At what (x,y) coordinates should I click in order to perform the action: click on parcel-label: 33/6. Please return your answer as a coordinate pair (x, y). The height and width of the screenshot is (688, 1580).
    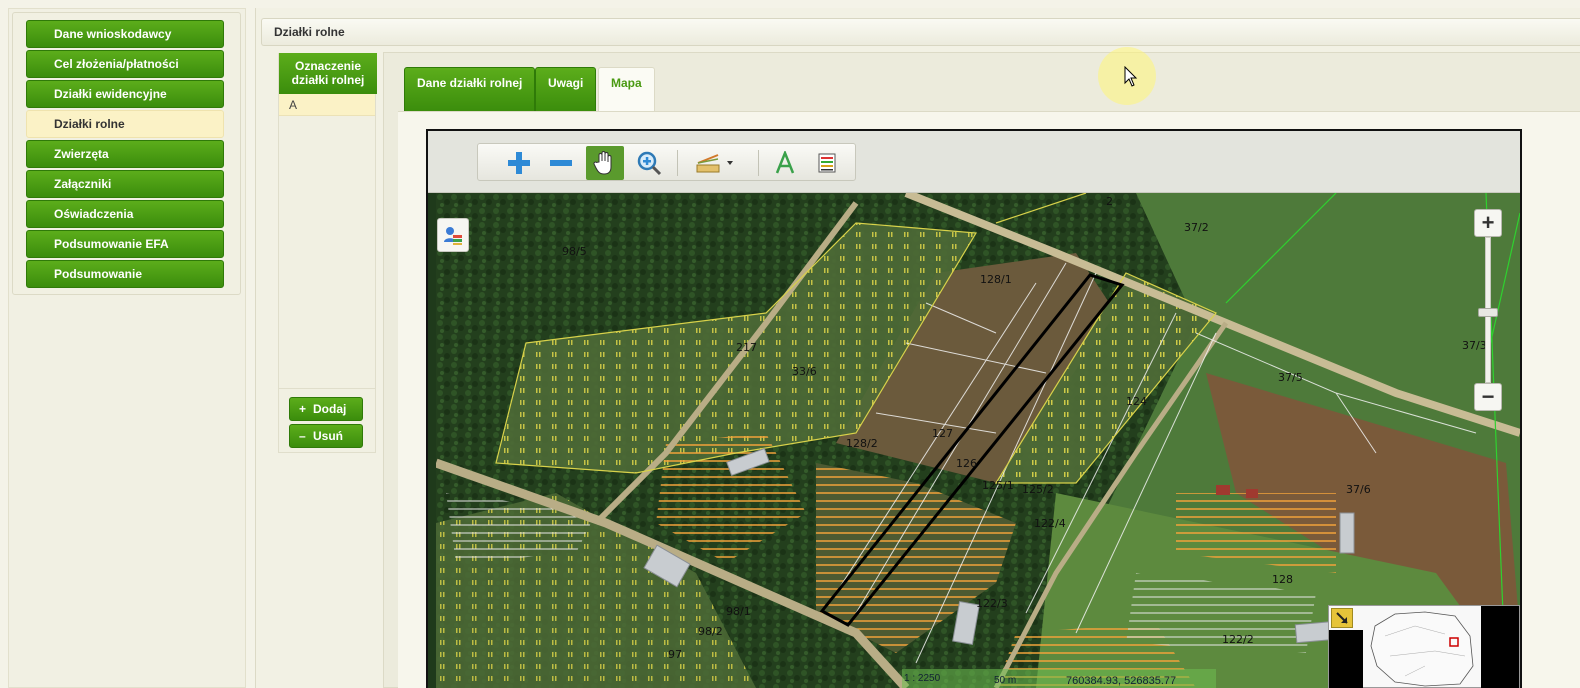
    Looking at the image, I should click on (804, 371).